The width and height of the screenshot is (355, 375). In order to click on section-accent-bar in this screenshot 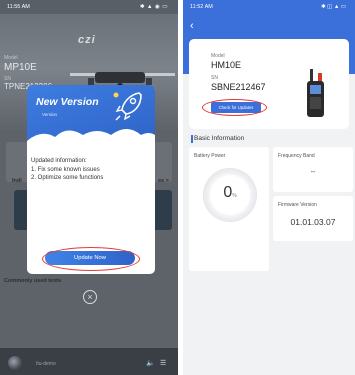, I will do `click(192, 139)`.